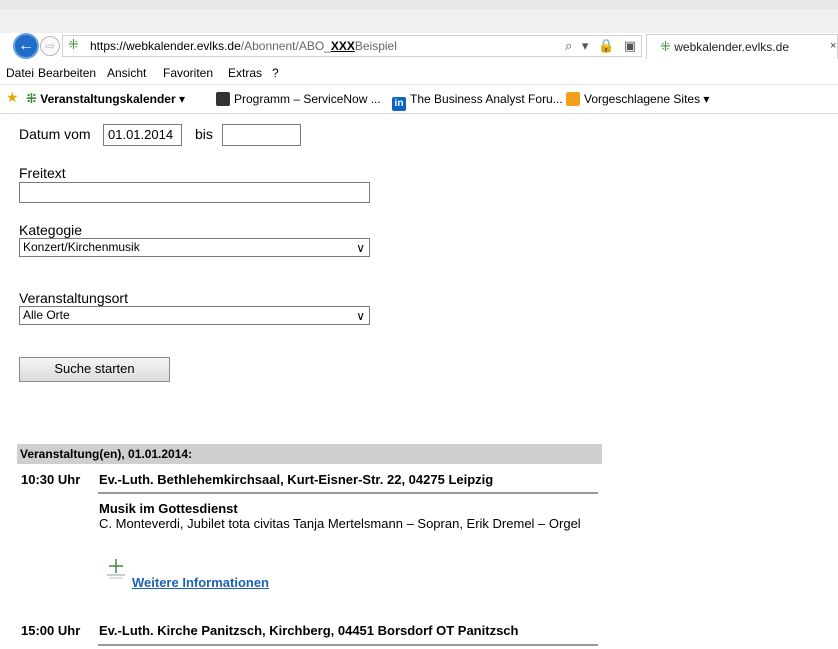 The image size is (838, 649). I want to click on fav-site-icon: ⁜, so click(31, 99).